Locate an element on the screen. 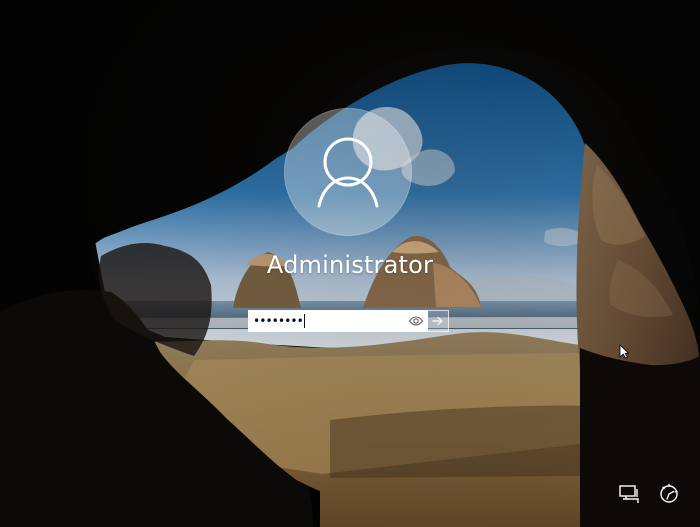 The width and height of the screenshot is (700, 527). user-avatar-circle is located at coordinates (348, 172).